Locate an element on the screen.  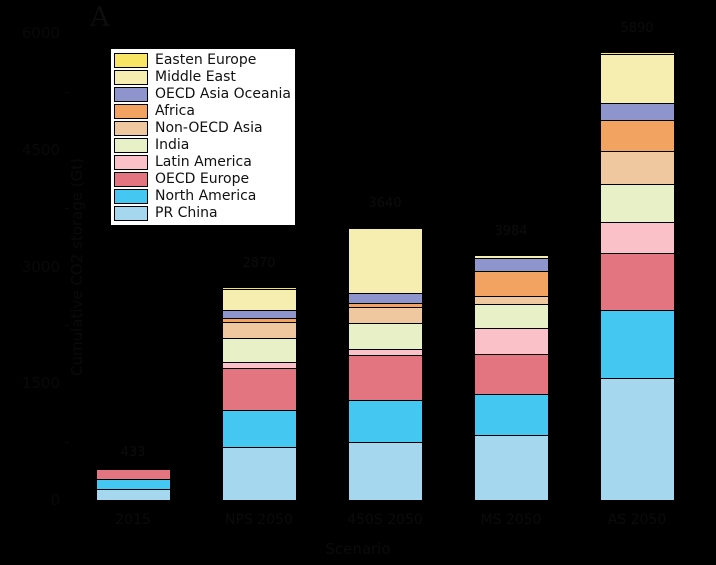
x-axis-tick-label: MS 2050 is located at coordinates (511, 520).